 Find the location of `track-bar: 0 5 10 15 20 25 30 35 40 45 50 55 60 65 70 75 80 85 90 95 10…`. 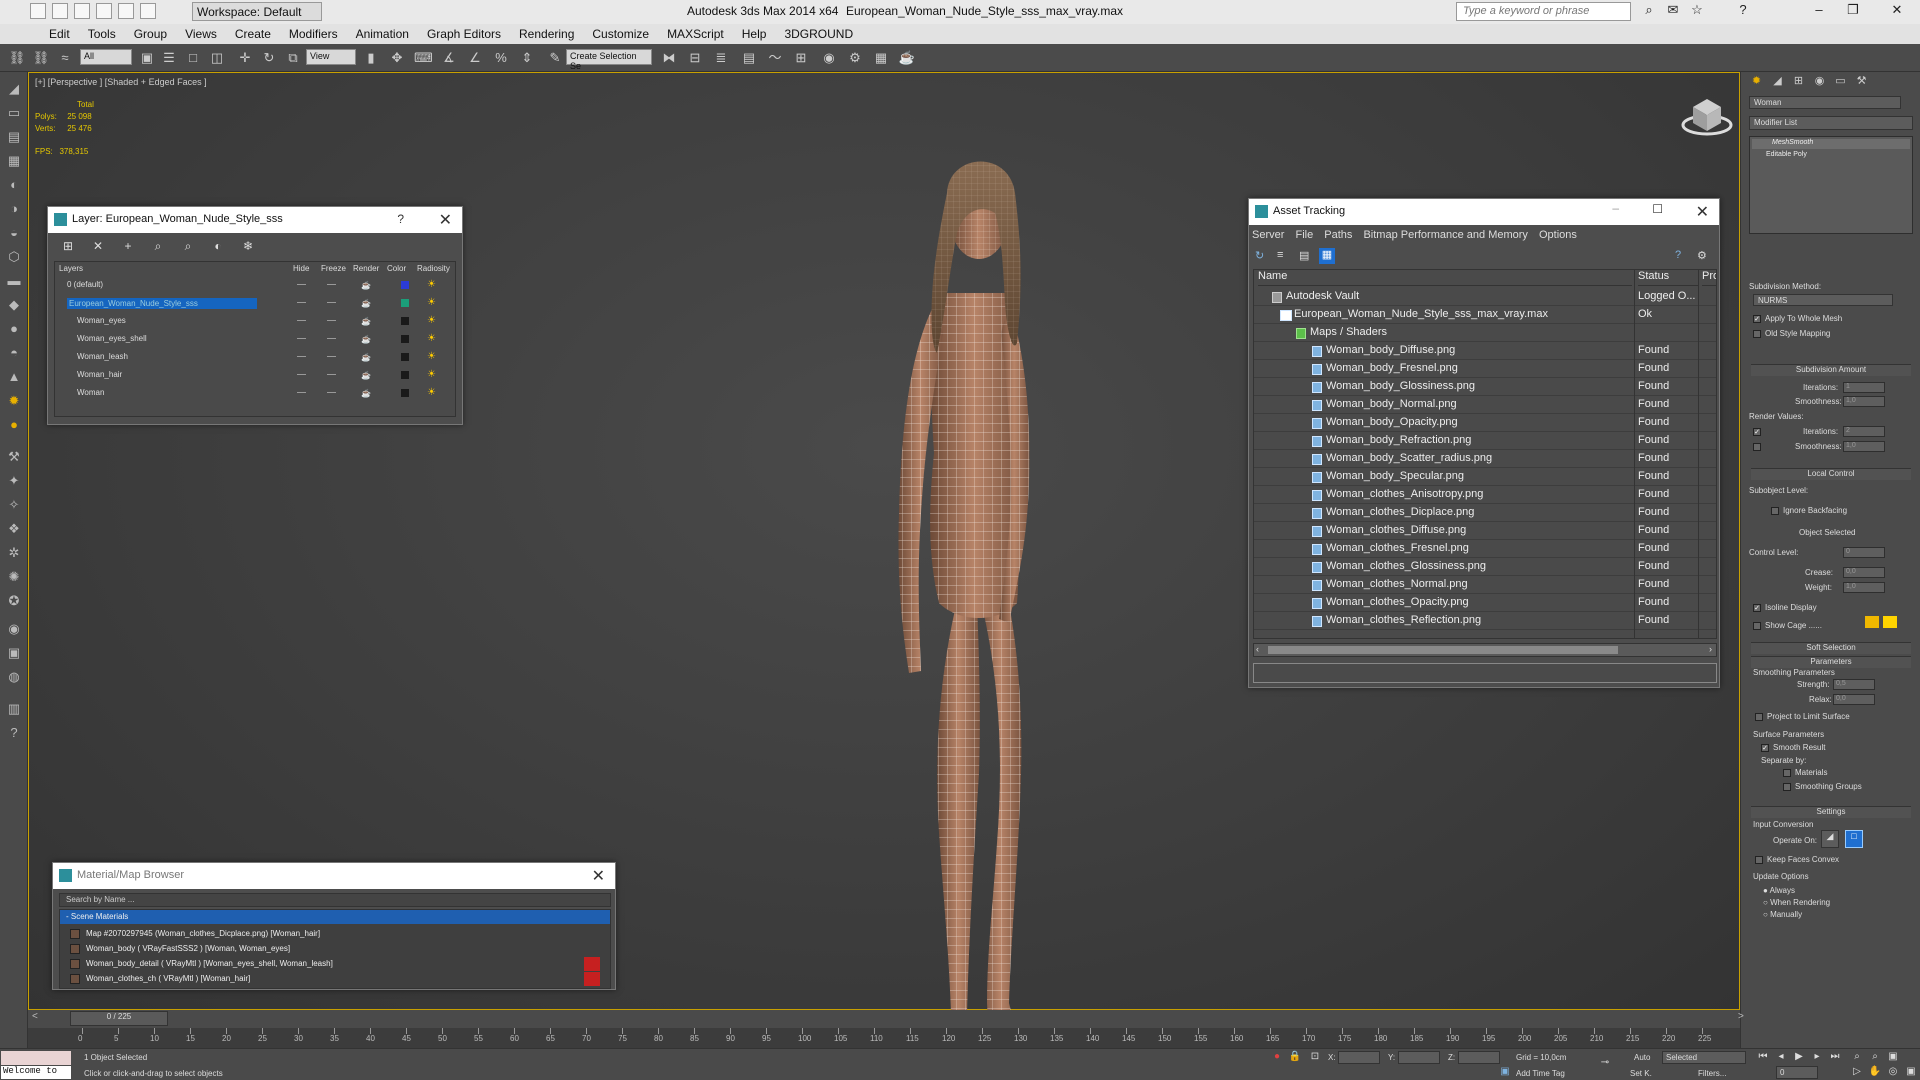

track-bar: 0 5 10 15 20 25 30 35 40 45 50 55 60 65 70 75 80 85 90 95 10… is located at coordinates (884, 1038).